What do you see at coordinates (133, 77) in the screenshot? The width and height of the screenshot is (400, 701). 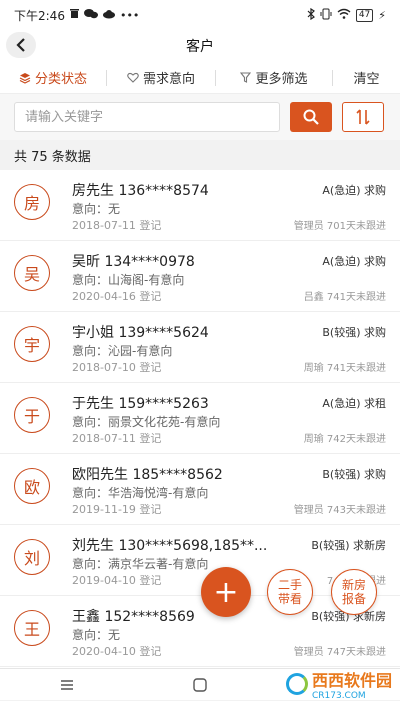 I see `heart-icon` at bounding box center [133, 77].